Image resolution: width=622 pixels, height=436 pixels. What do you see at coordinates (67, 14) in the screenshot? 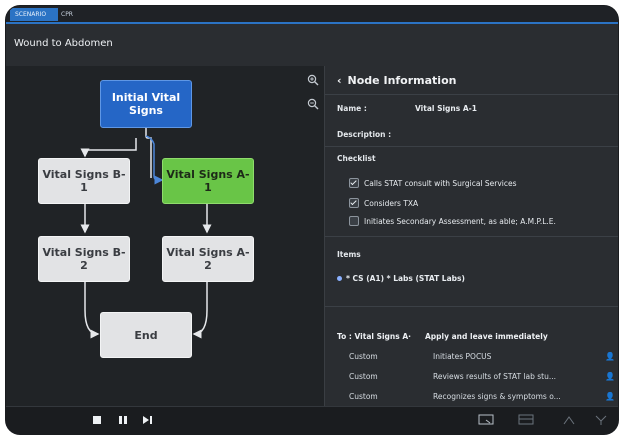
I see `tab-cpr: CPR` at bounding box center [67, 14].